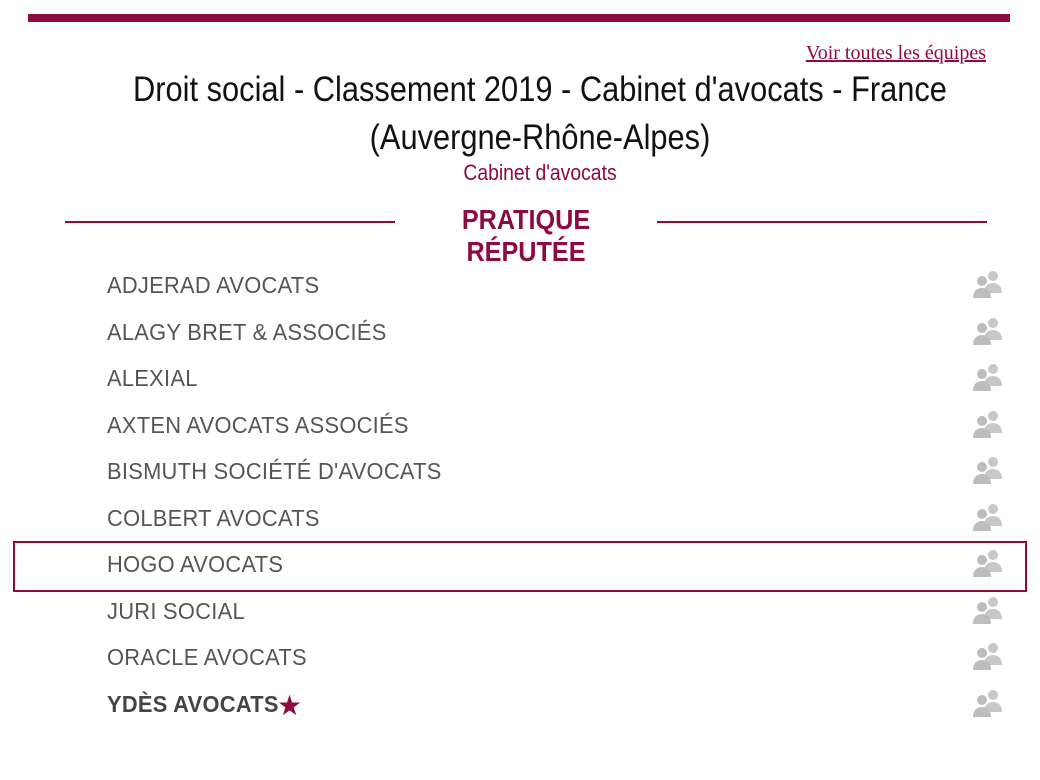  Describe the element at coordinates (213, 518) in the screenshot. I see `firm-name: COLBERT AVOCATS` at that location.